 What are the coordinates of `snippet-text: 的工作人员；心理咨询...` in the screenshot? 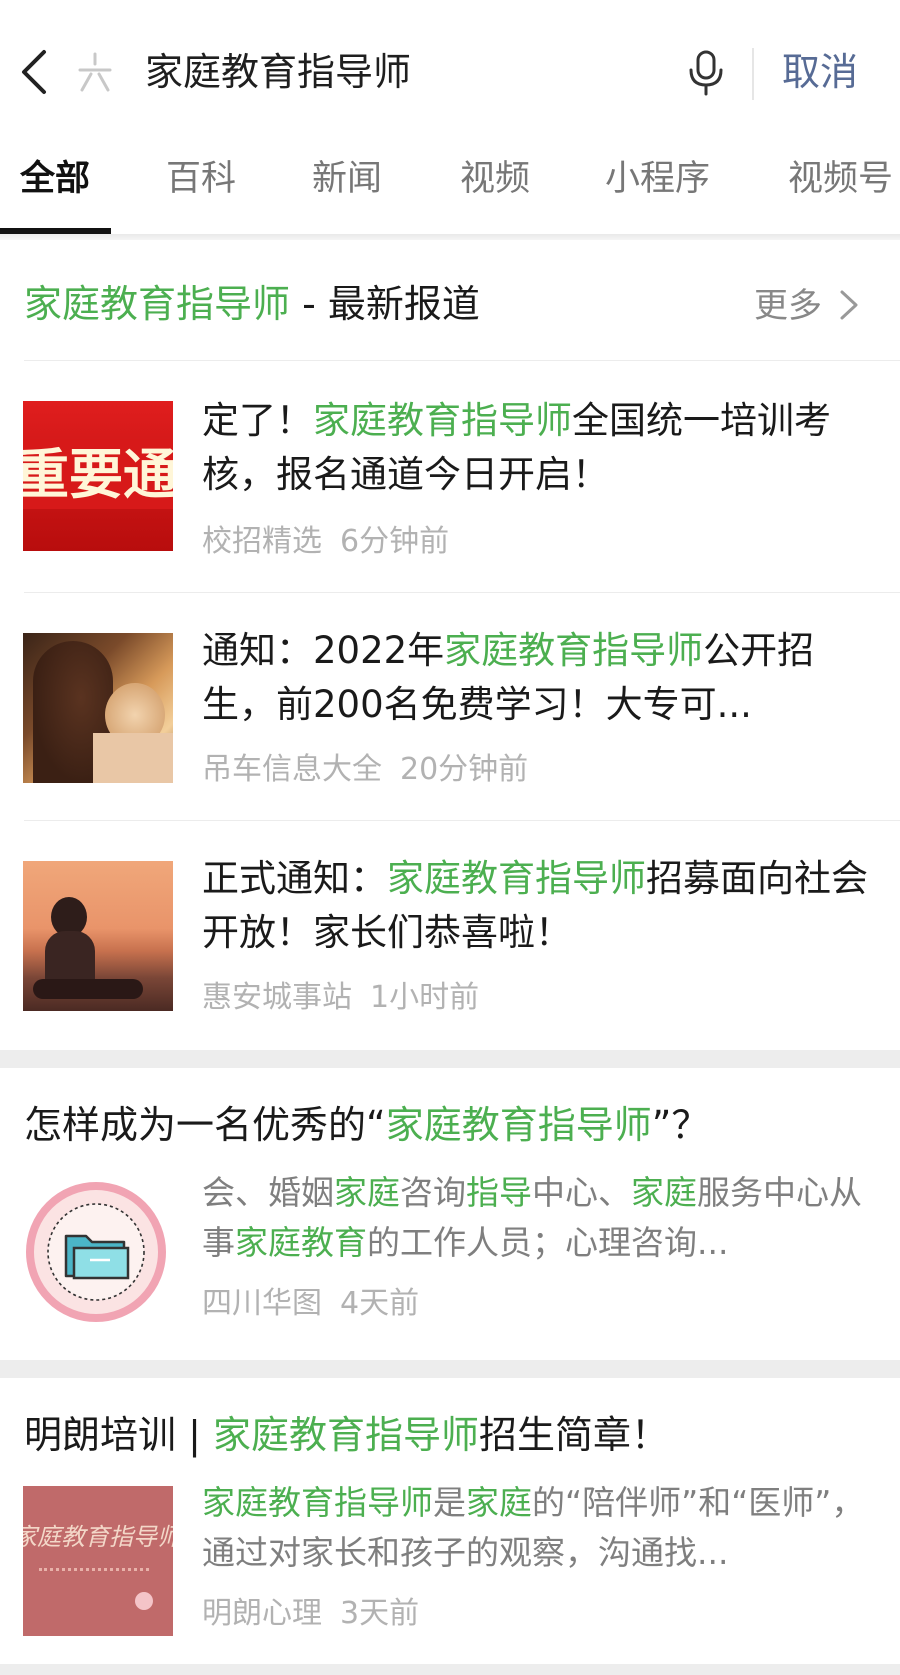 It's located at (548, 1242).